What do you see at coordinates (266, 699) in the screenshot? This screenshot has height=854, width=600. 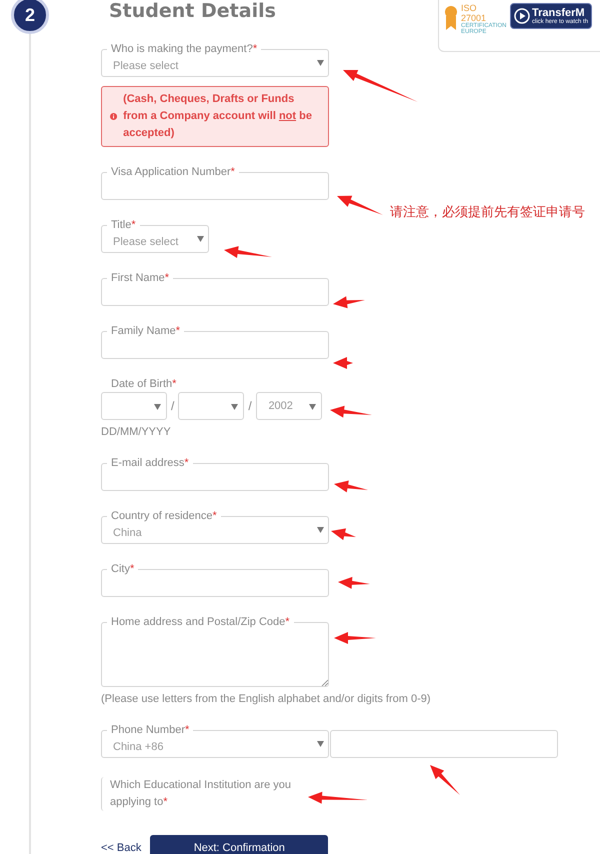 I see `input-hint: (Please use letters from the English alphabet and/or digits from 0-9)` at bounding box center [266, 699].